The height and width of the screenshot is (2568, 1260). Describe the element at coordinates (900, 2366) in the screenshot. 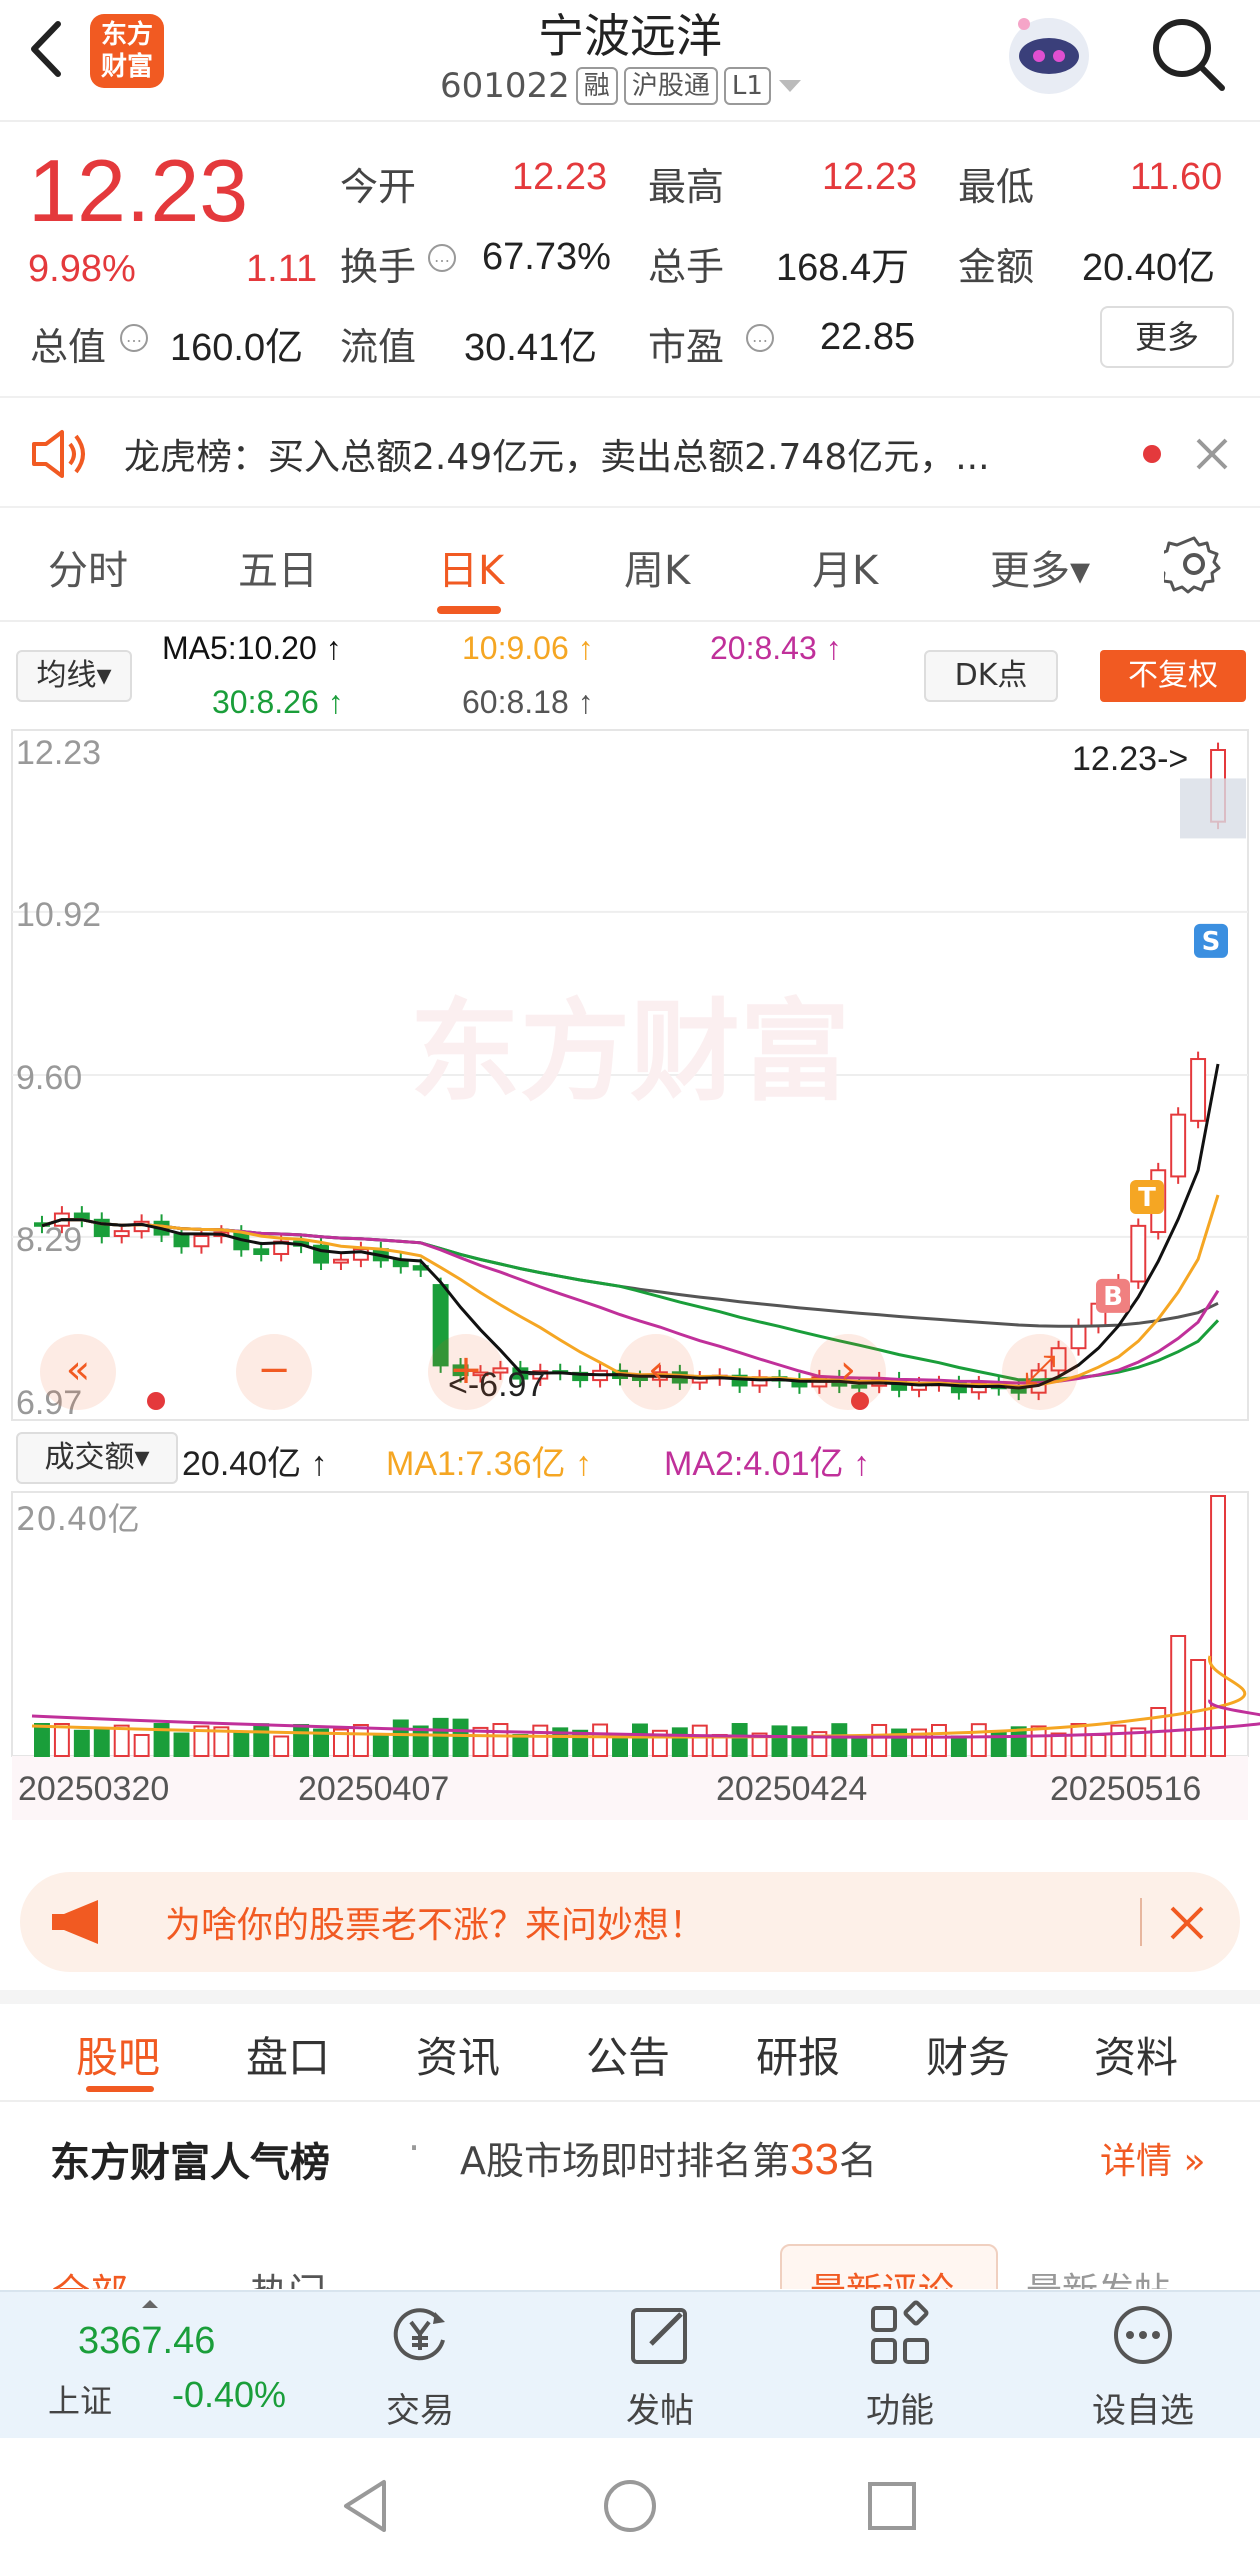

I see `functions-button: 功能` at that location.